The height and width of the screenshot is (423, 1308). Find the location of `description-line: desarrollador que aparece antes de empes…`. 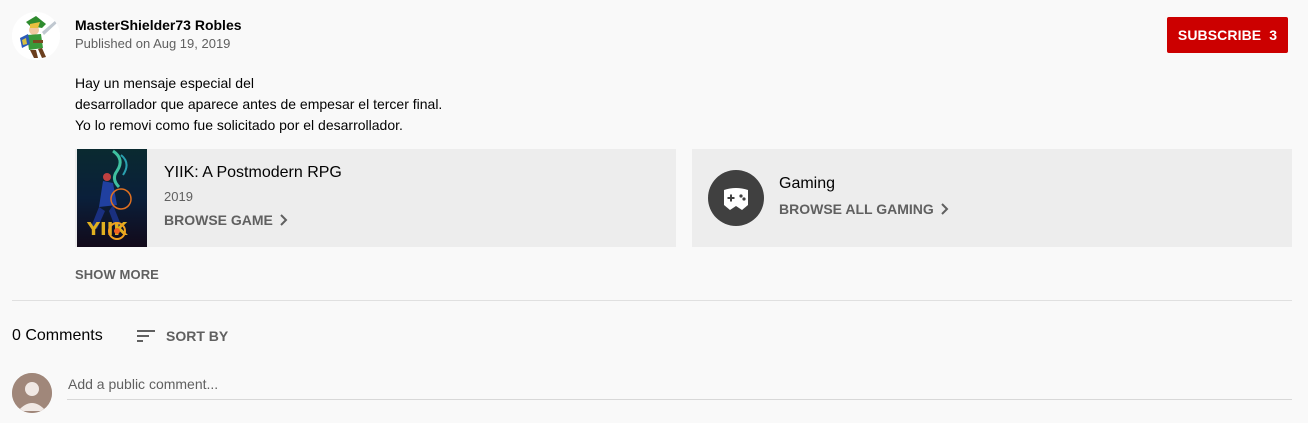

description-line: desarrollador que aparece antes de empes… is located at coordinates (259, 104).